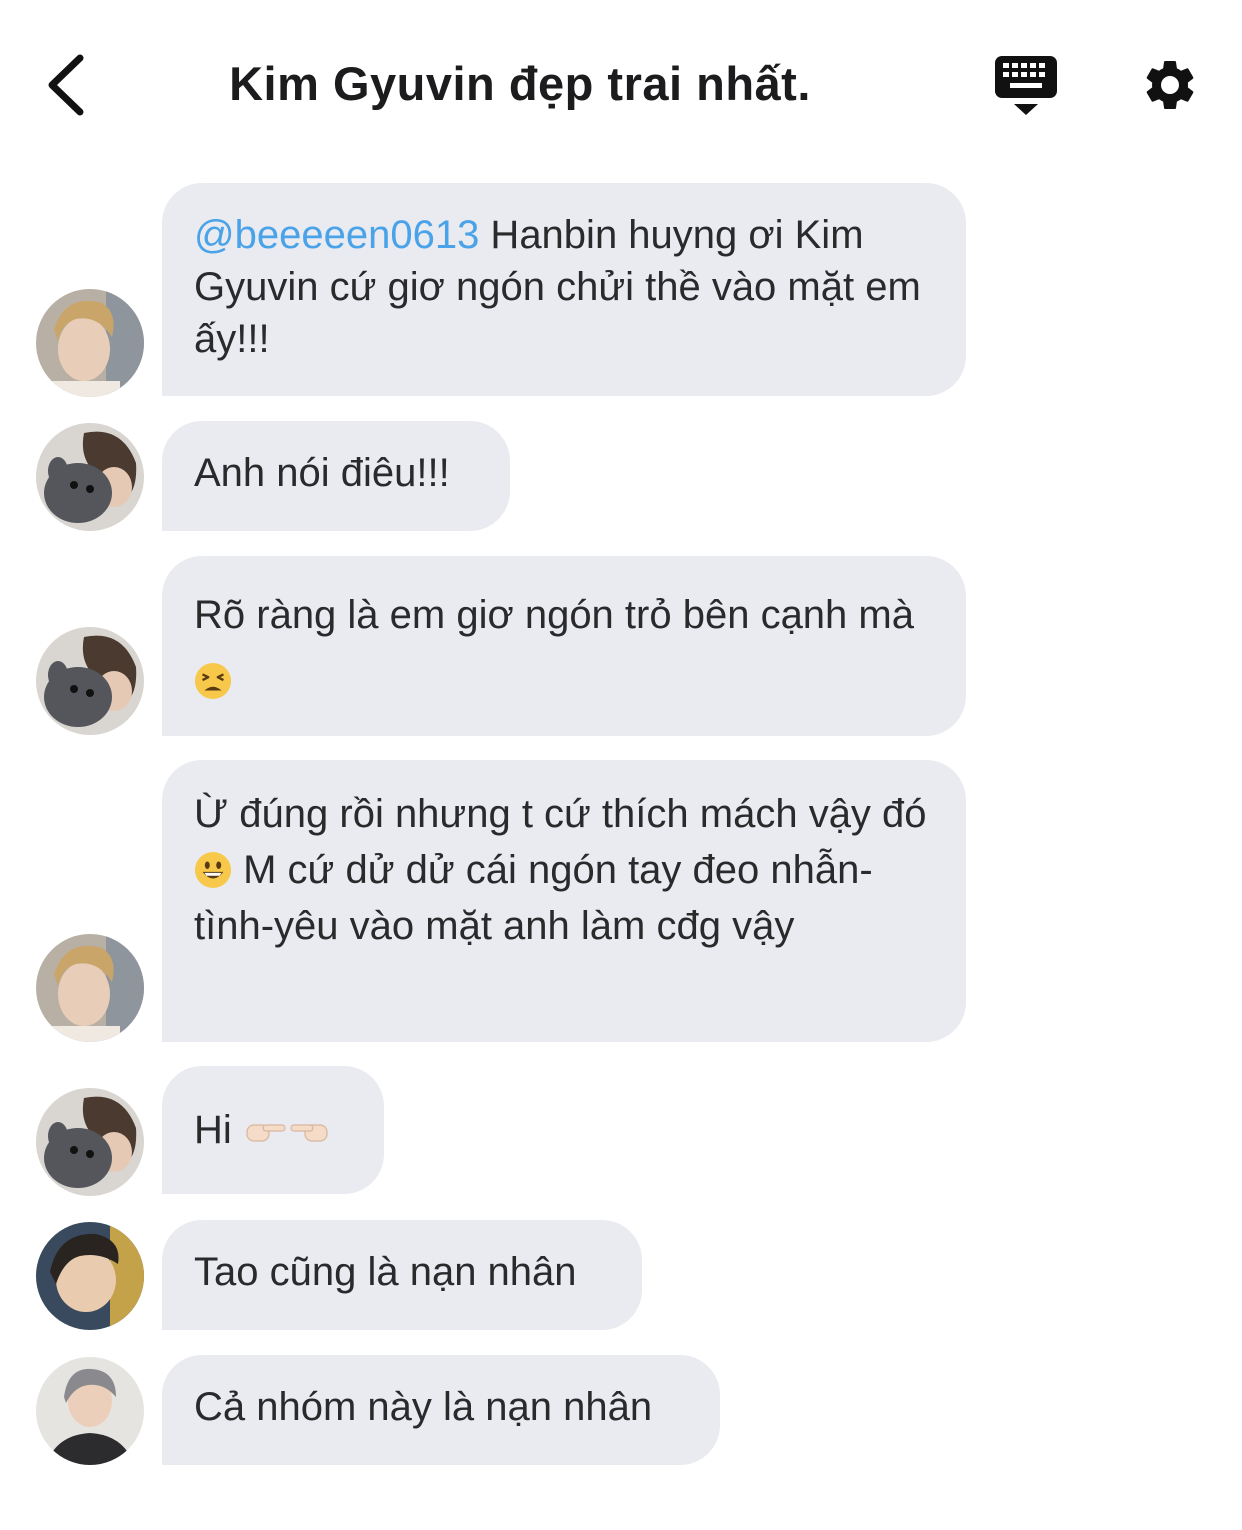  What do you see at coordinates (213, 870) in the screenshot?
I see `grinning-face-emoji` at bounding box center [213, 870].